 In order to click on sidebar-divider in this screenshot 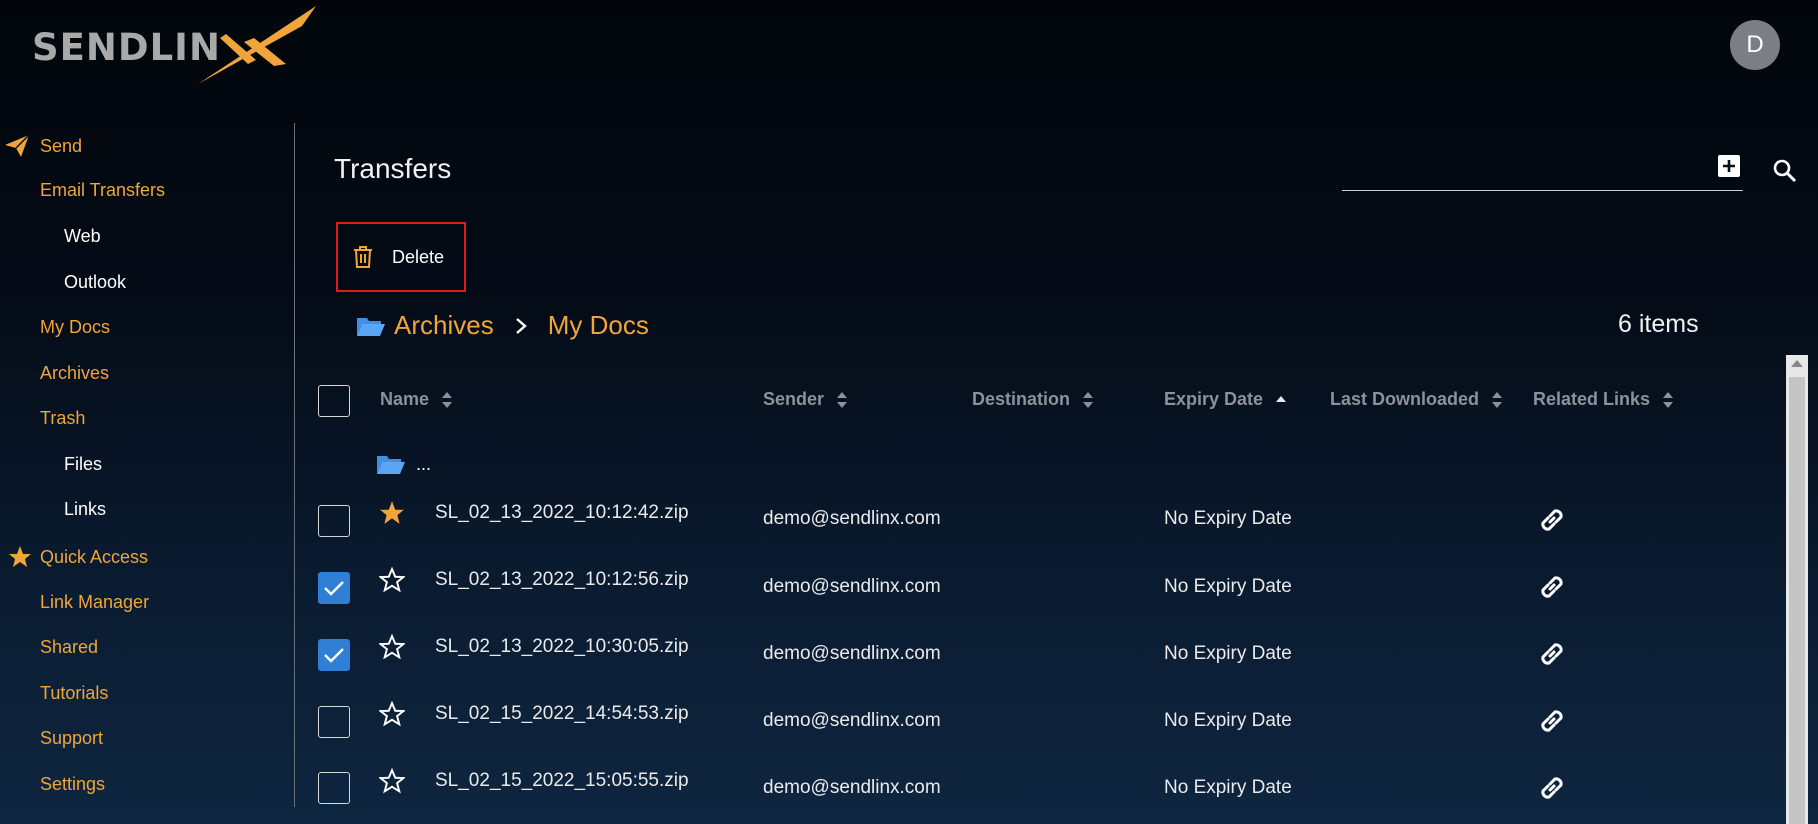, I will do `click(294, 465)`.